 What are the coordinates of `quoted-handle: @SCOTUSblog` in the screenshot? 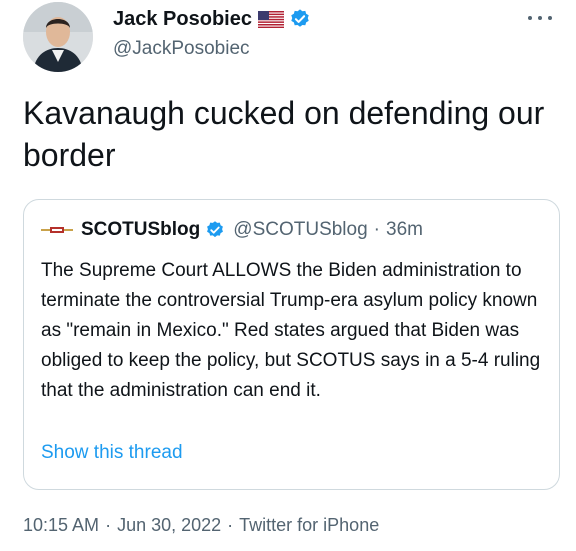 It's located at (300, 230).